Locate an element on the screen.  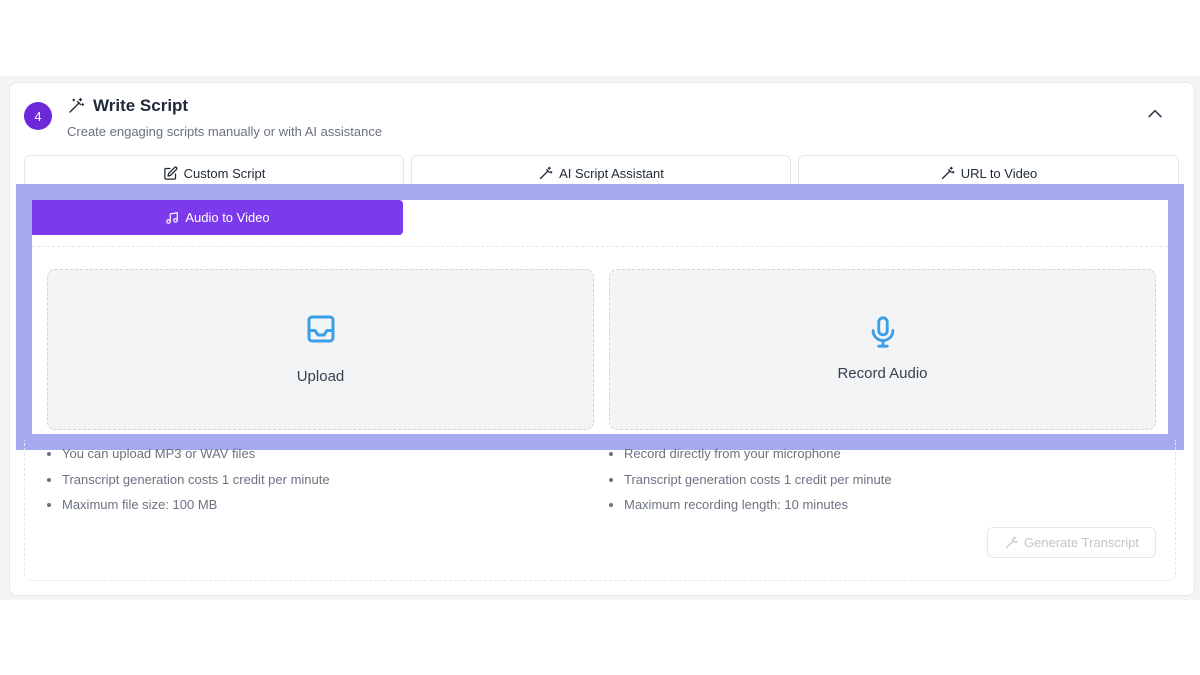
edit-icon is located at coordinates (170, 173).